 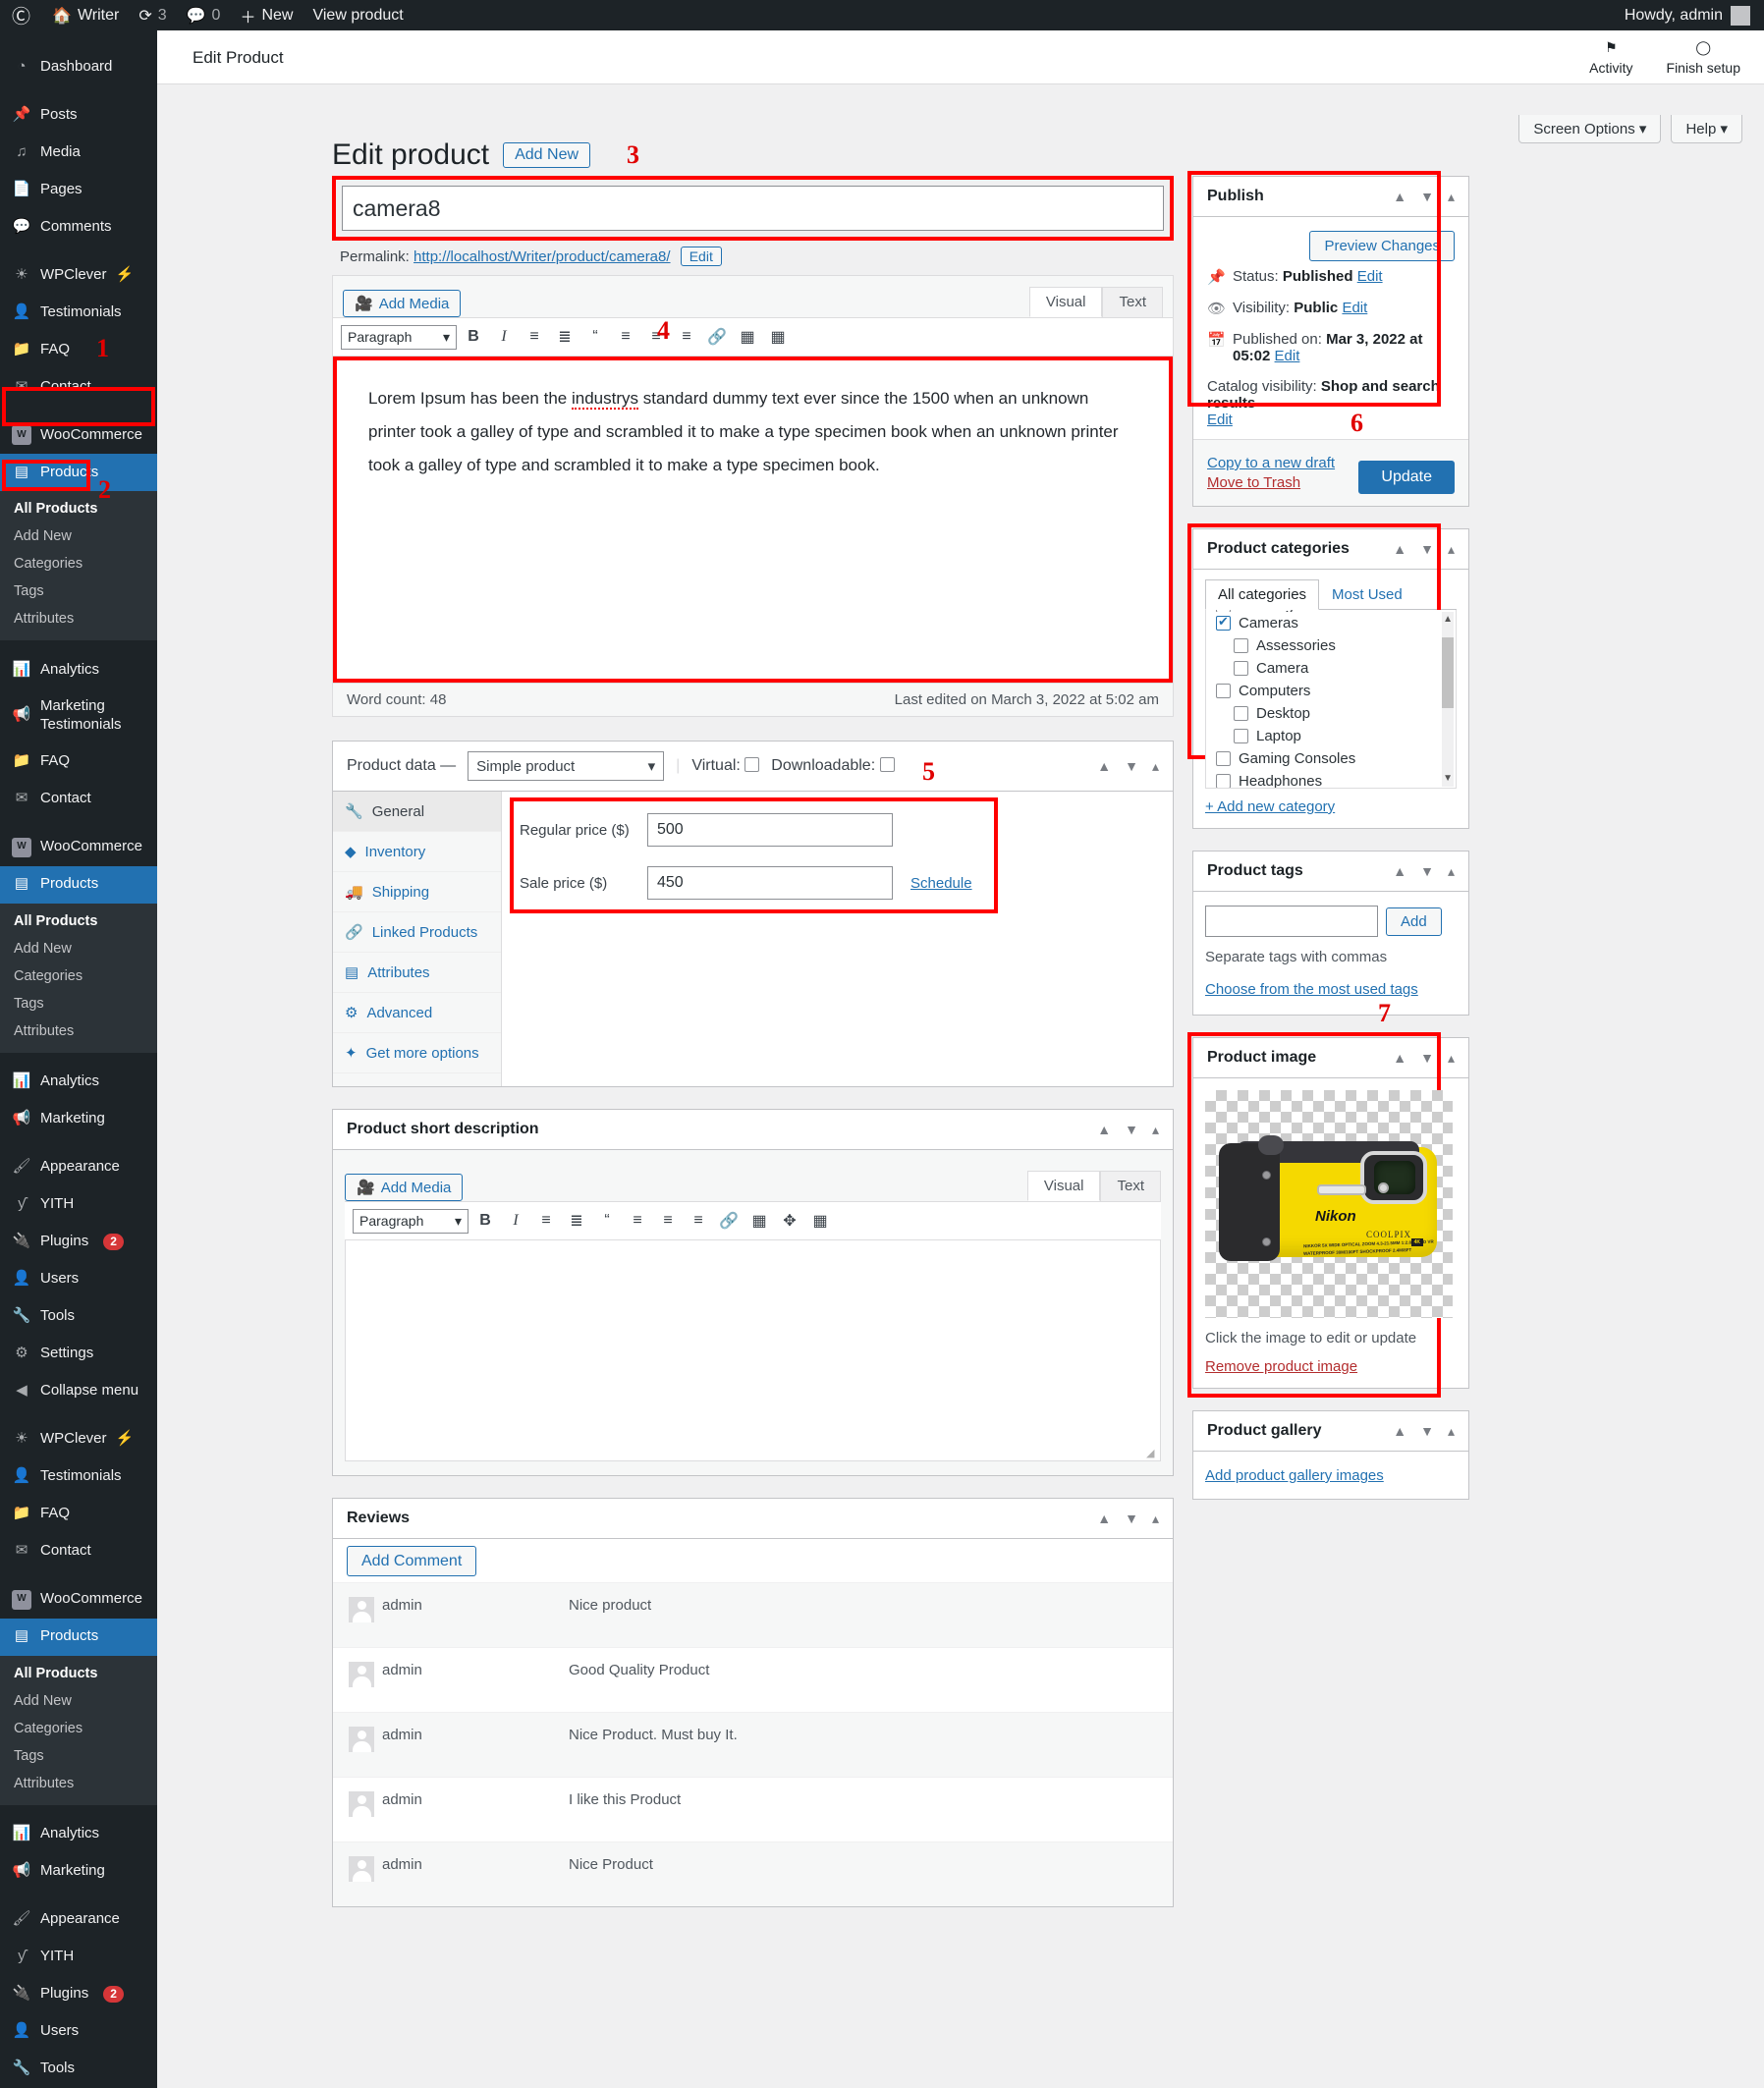 What do you see at coordinates (1331, 713) in the screenshot?
I see `category-item-desktop: Desktop` at bounding box center [1331, 713].